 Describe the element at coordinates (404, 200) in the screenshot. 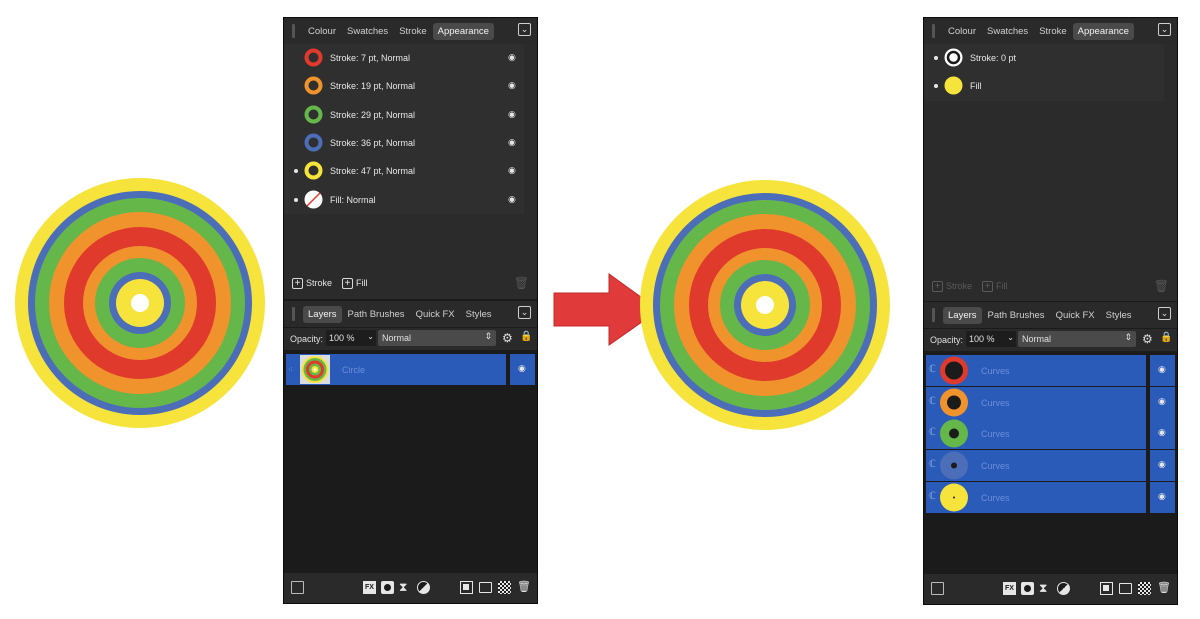

I see `appearance-item: Fill: Normal ◉` at that location.